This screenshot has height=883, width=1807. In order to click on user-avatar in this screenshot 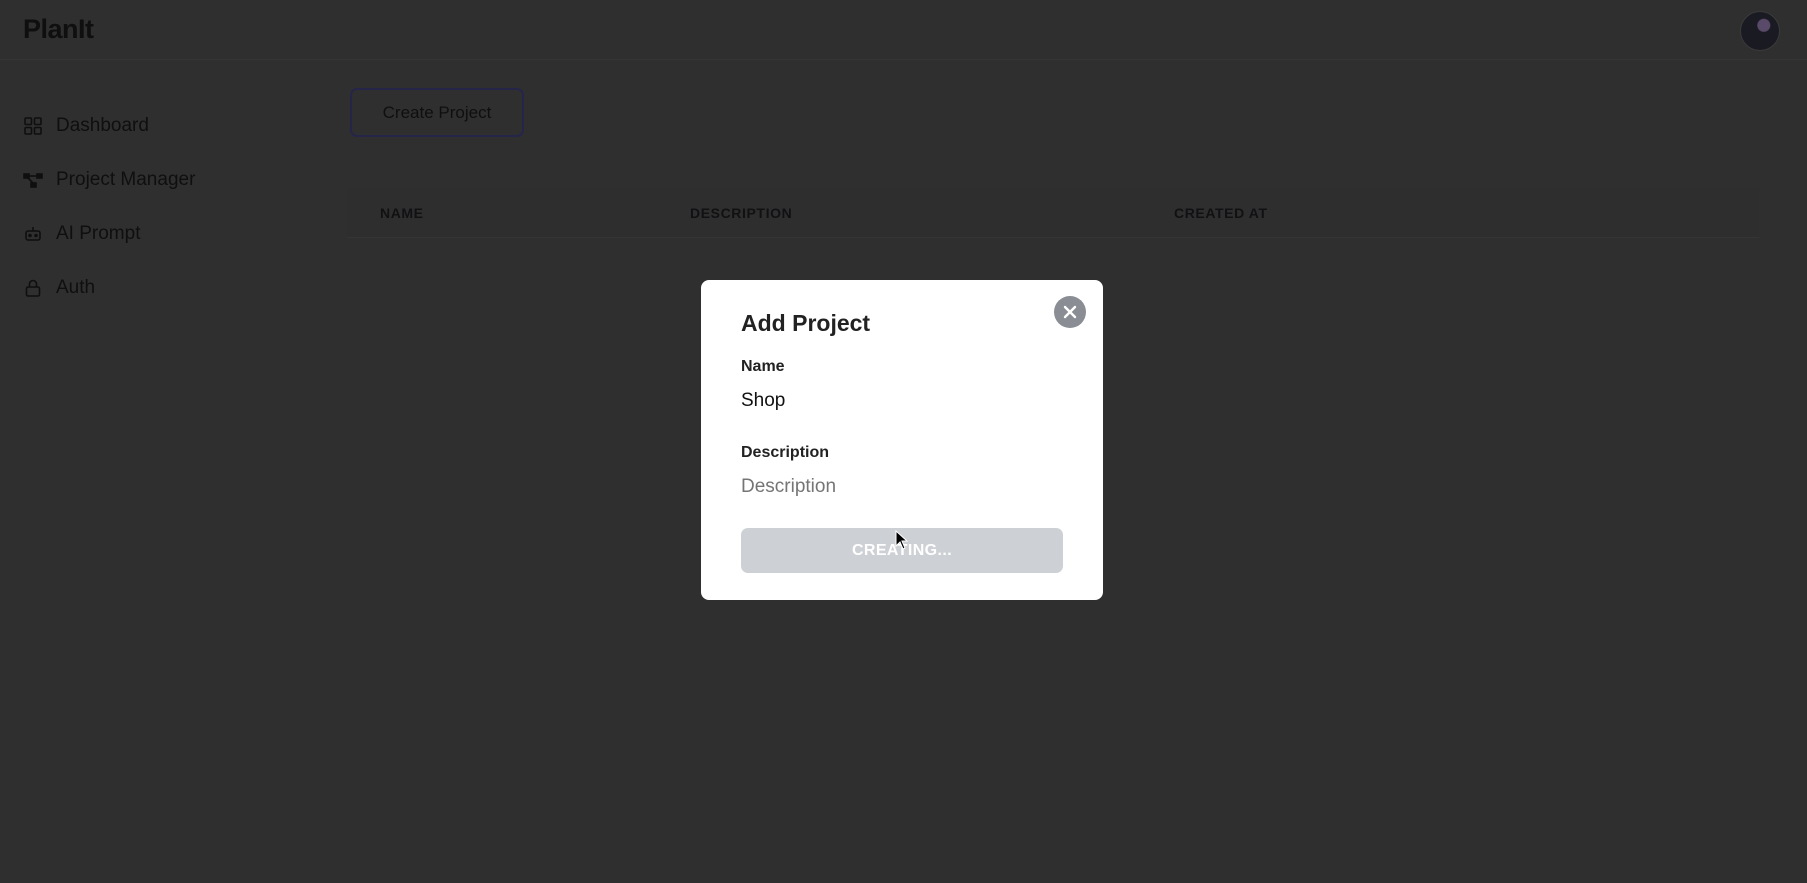, I will do `click(1760, 31)`.